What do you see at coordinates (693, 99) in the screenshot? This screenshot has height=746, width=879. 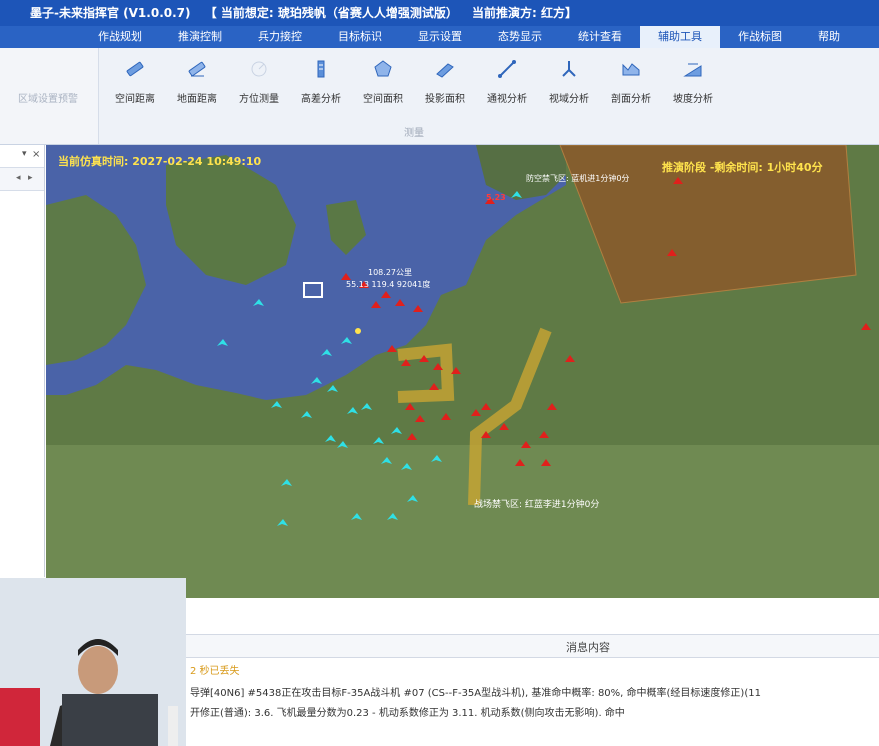 I see `tool-label: 坡度分析` at bounding box center [693, 99].